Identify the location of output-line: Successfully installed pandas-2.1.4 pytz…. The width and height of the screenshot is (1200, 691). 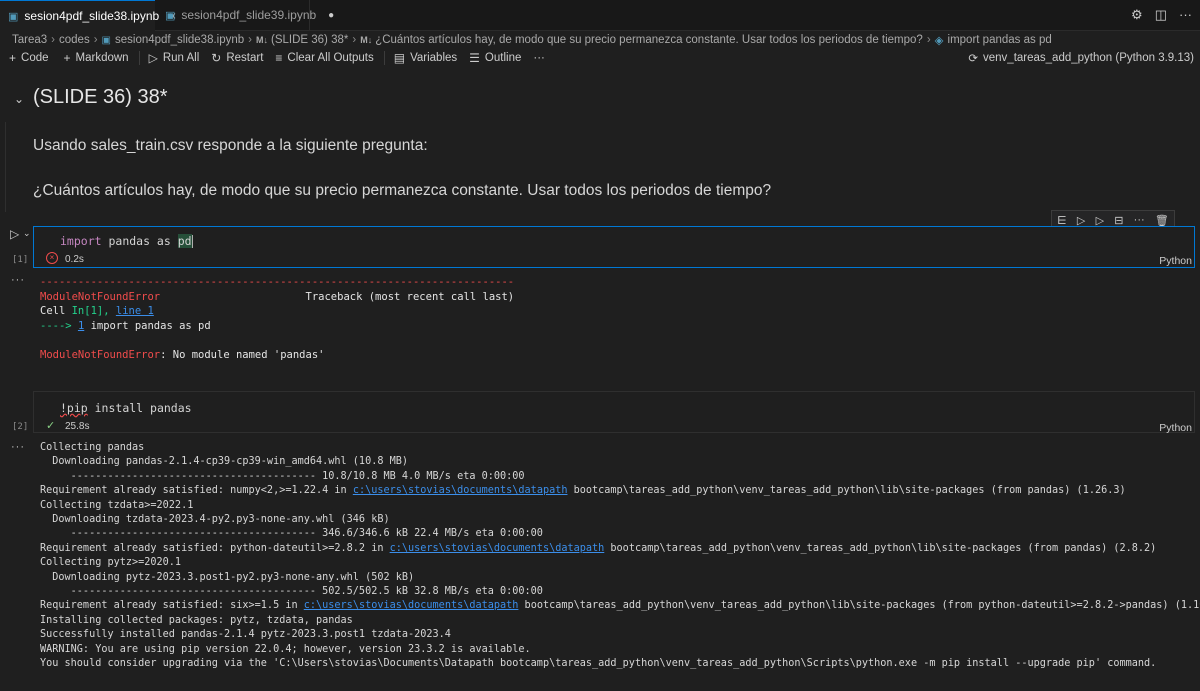
(245, 635).